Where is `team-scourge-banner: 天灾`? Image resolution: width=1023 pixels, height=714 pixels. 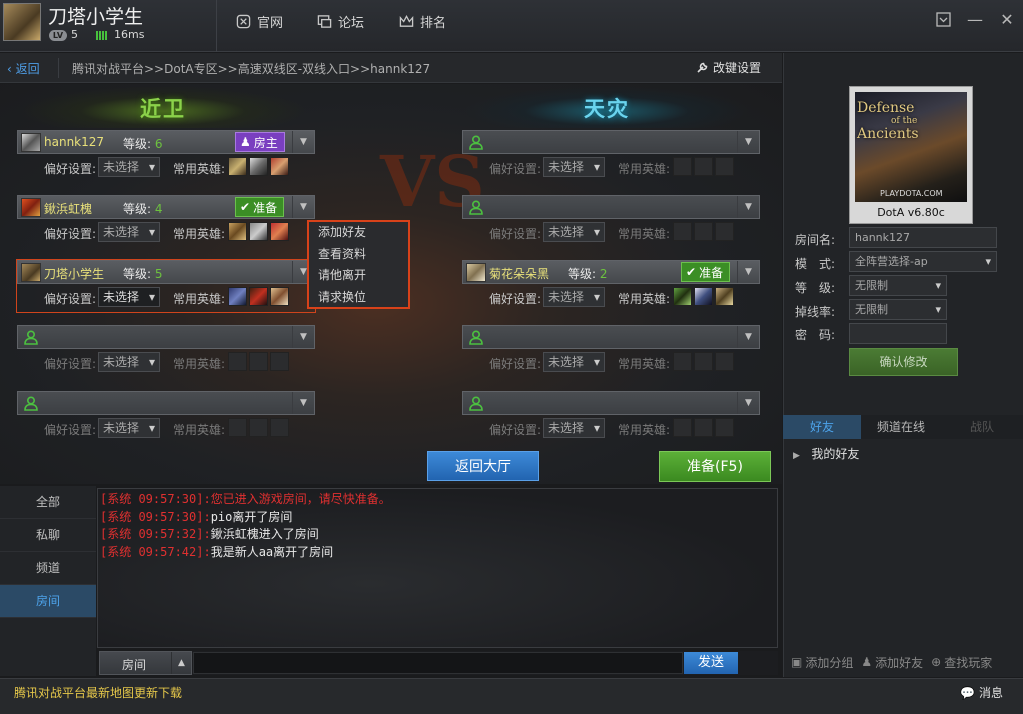
team-scourge-banner: 天灾 is located at coordinates (607, 107).